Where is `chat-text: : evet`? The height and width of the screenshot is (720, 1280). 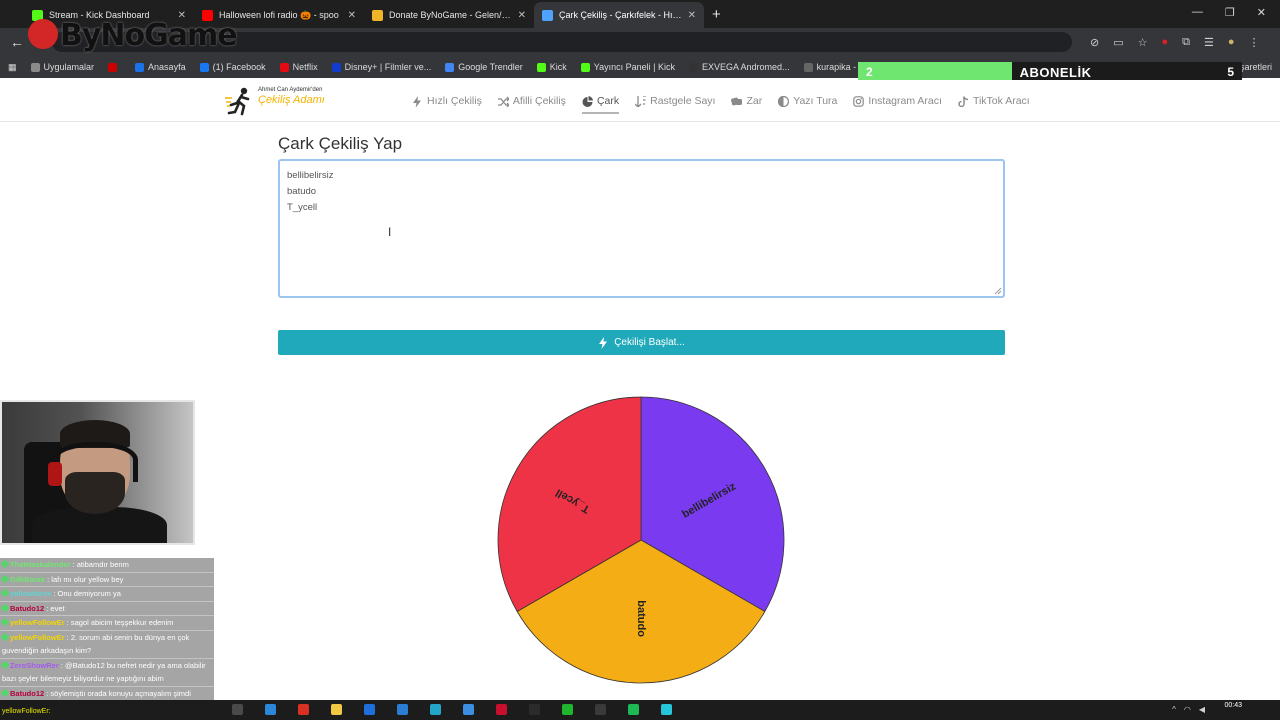 chat-text: : evet is located at coordinates (54, 608).